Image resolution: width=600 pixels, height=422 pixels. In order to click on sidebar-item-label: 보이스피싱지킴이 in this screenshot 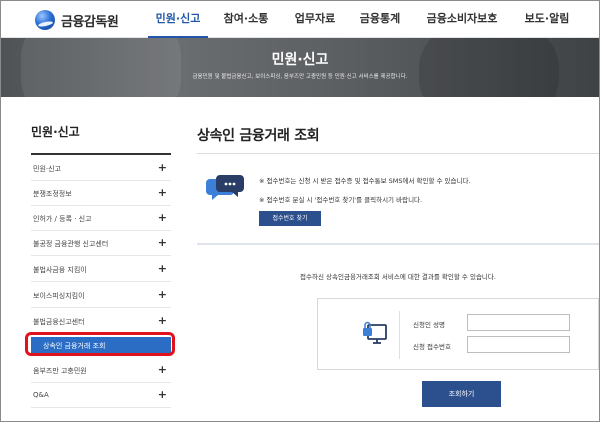, I will do `click(59, 296)`.